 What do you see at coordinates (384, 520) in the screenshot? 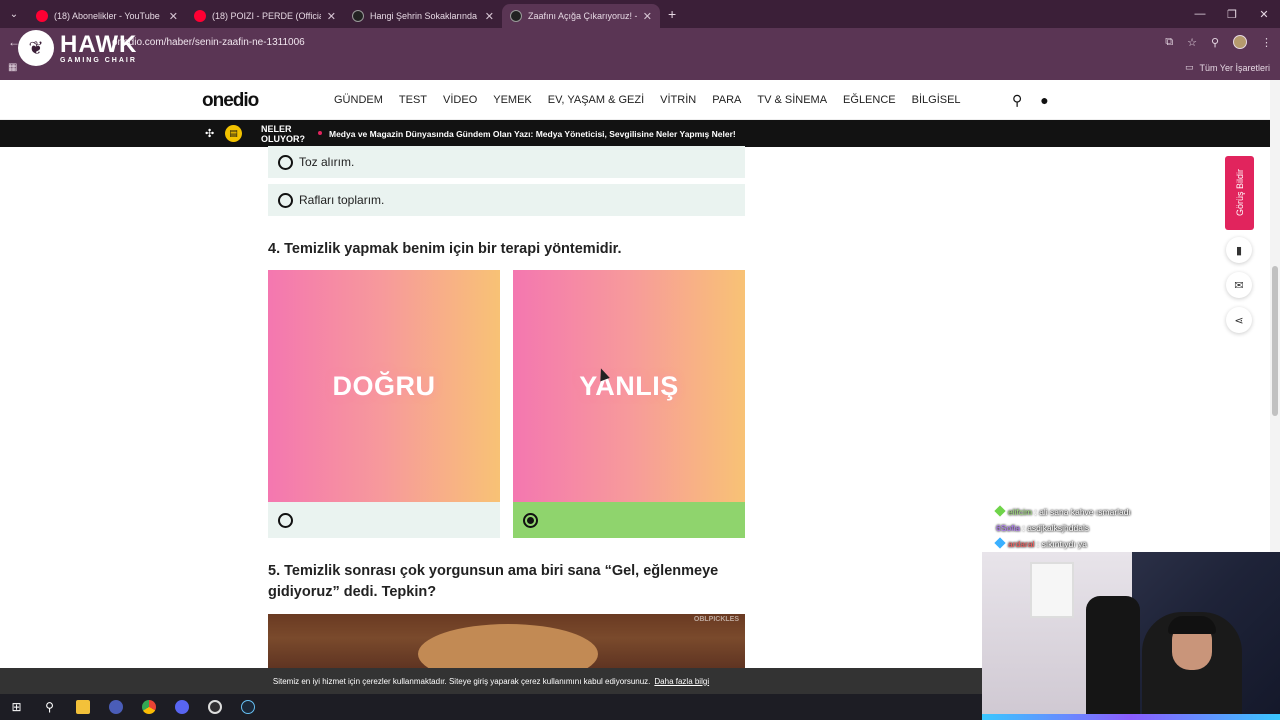
I see `answer-select-bar` at bounding box center [384, 520].